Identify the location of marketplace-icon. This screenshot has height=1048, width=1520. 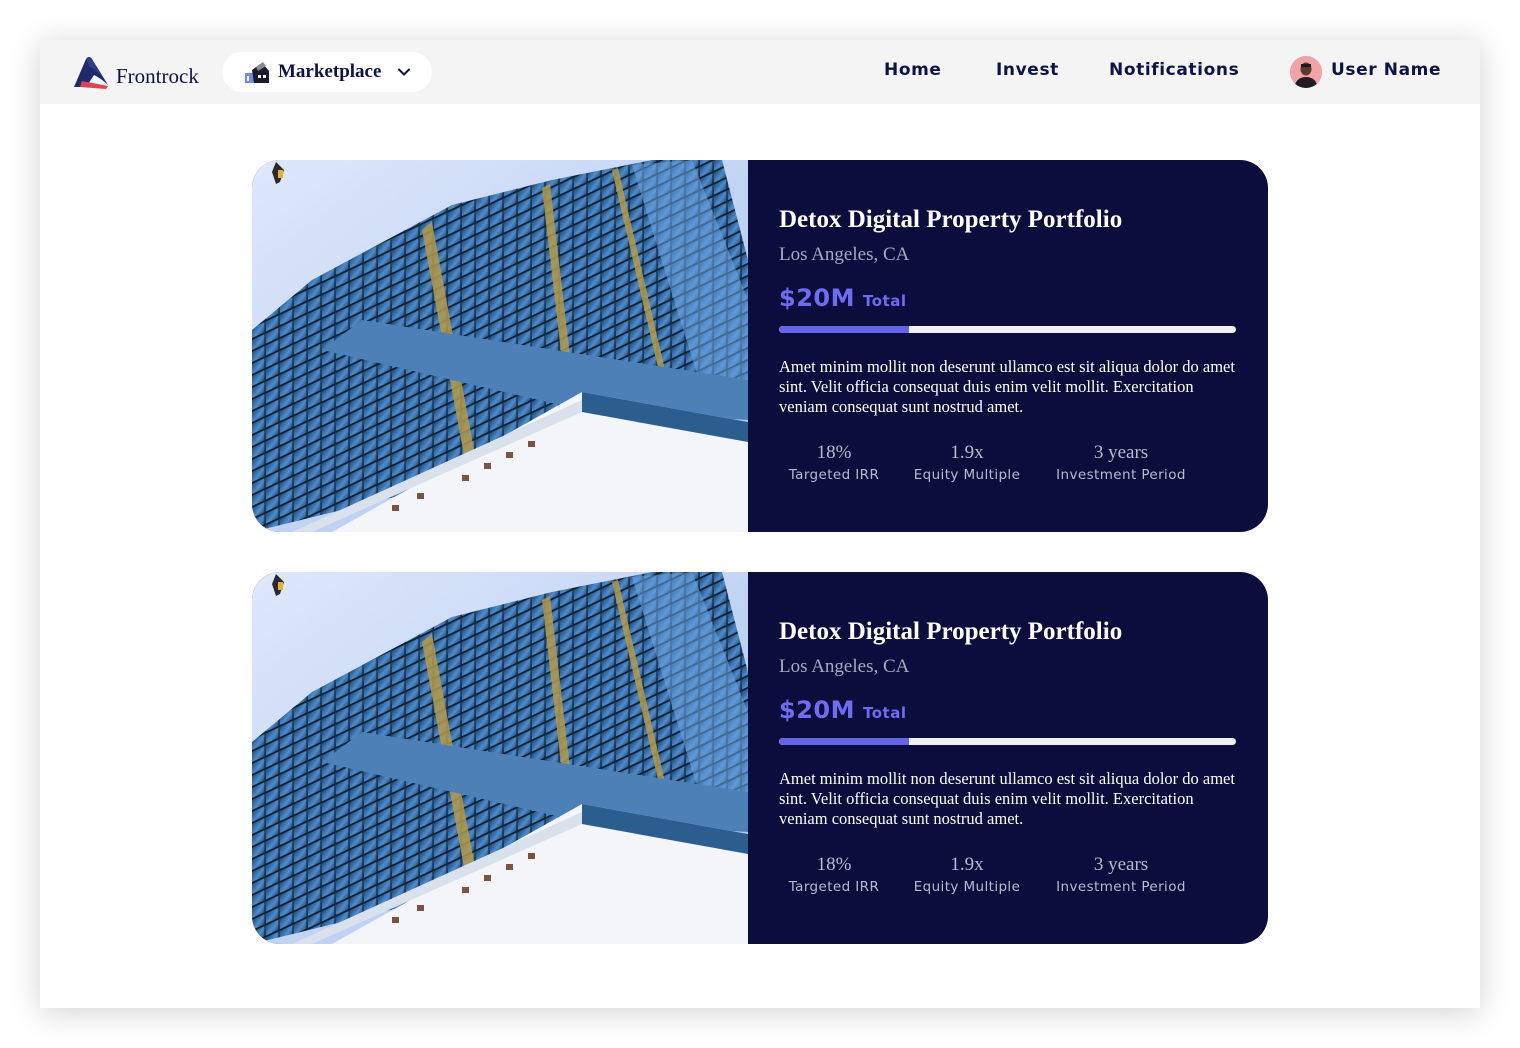
(257, 72).